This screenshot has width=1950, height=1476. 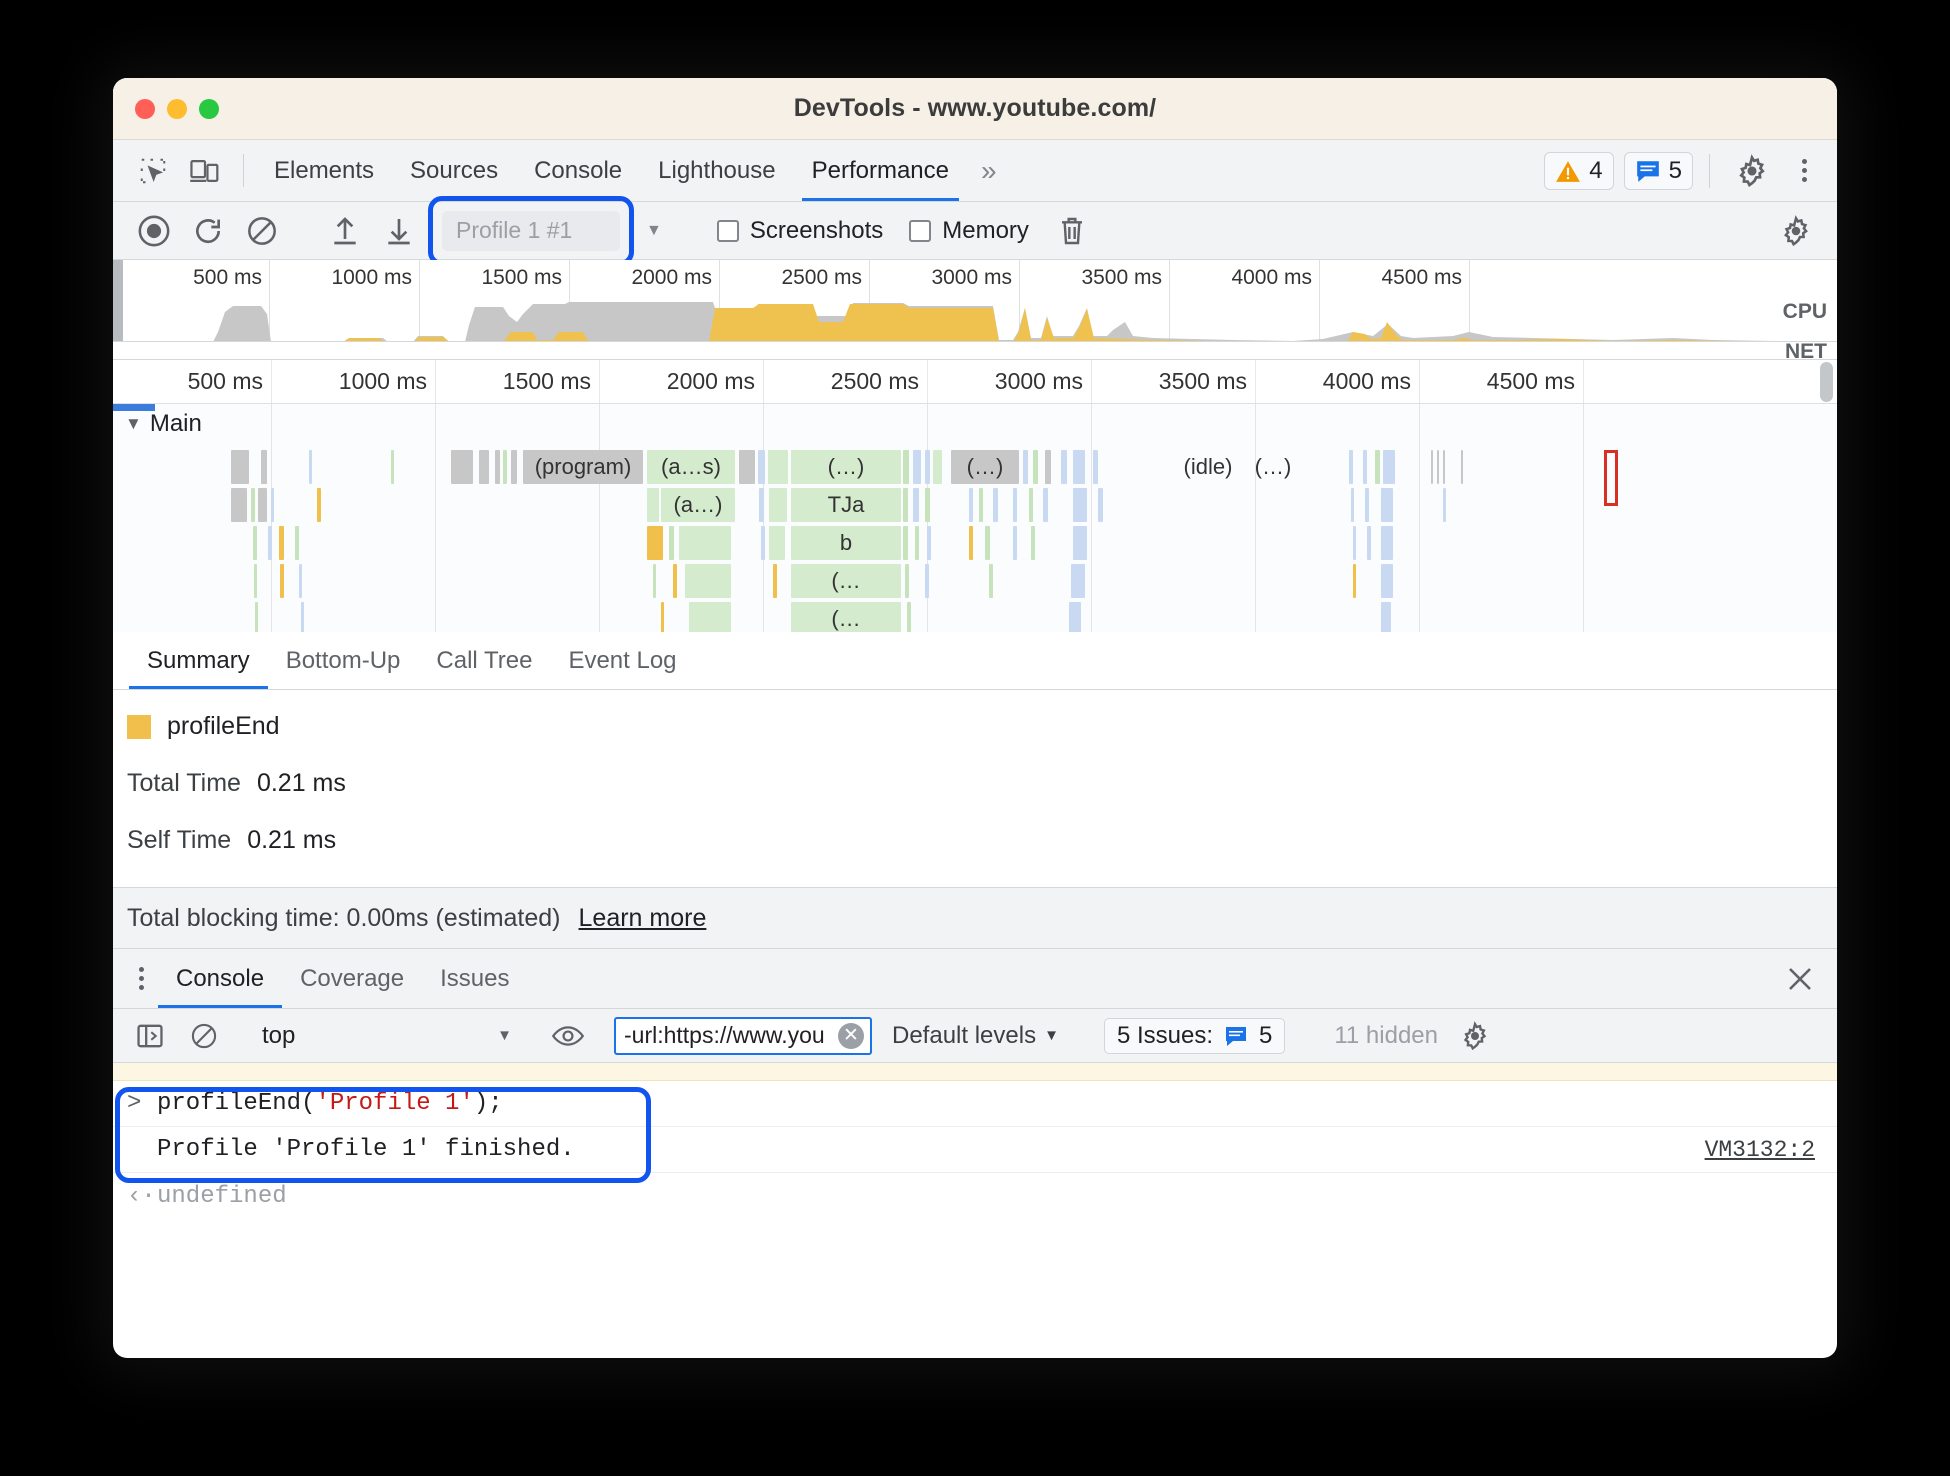 What do you see at coordinates (399, 231) in the screenshot?
I see `save-profile-icon` at bounding box center [399, 231].